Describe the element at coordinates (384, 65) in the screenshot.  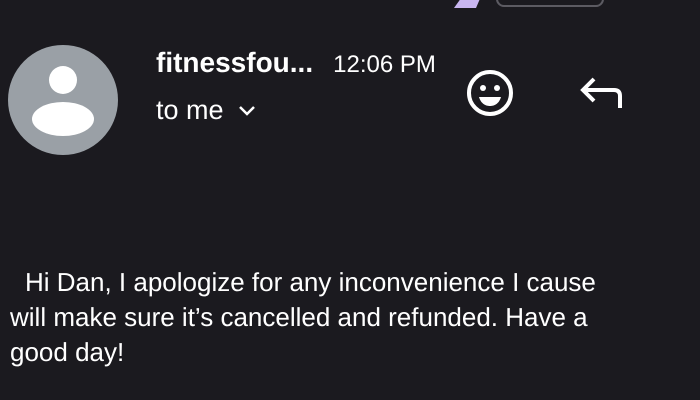
I see `email-time: 12:06 PM` at that location.